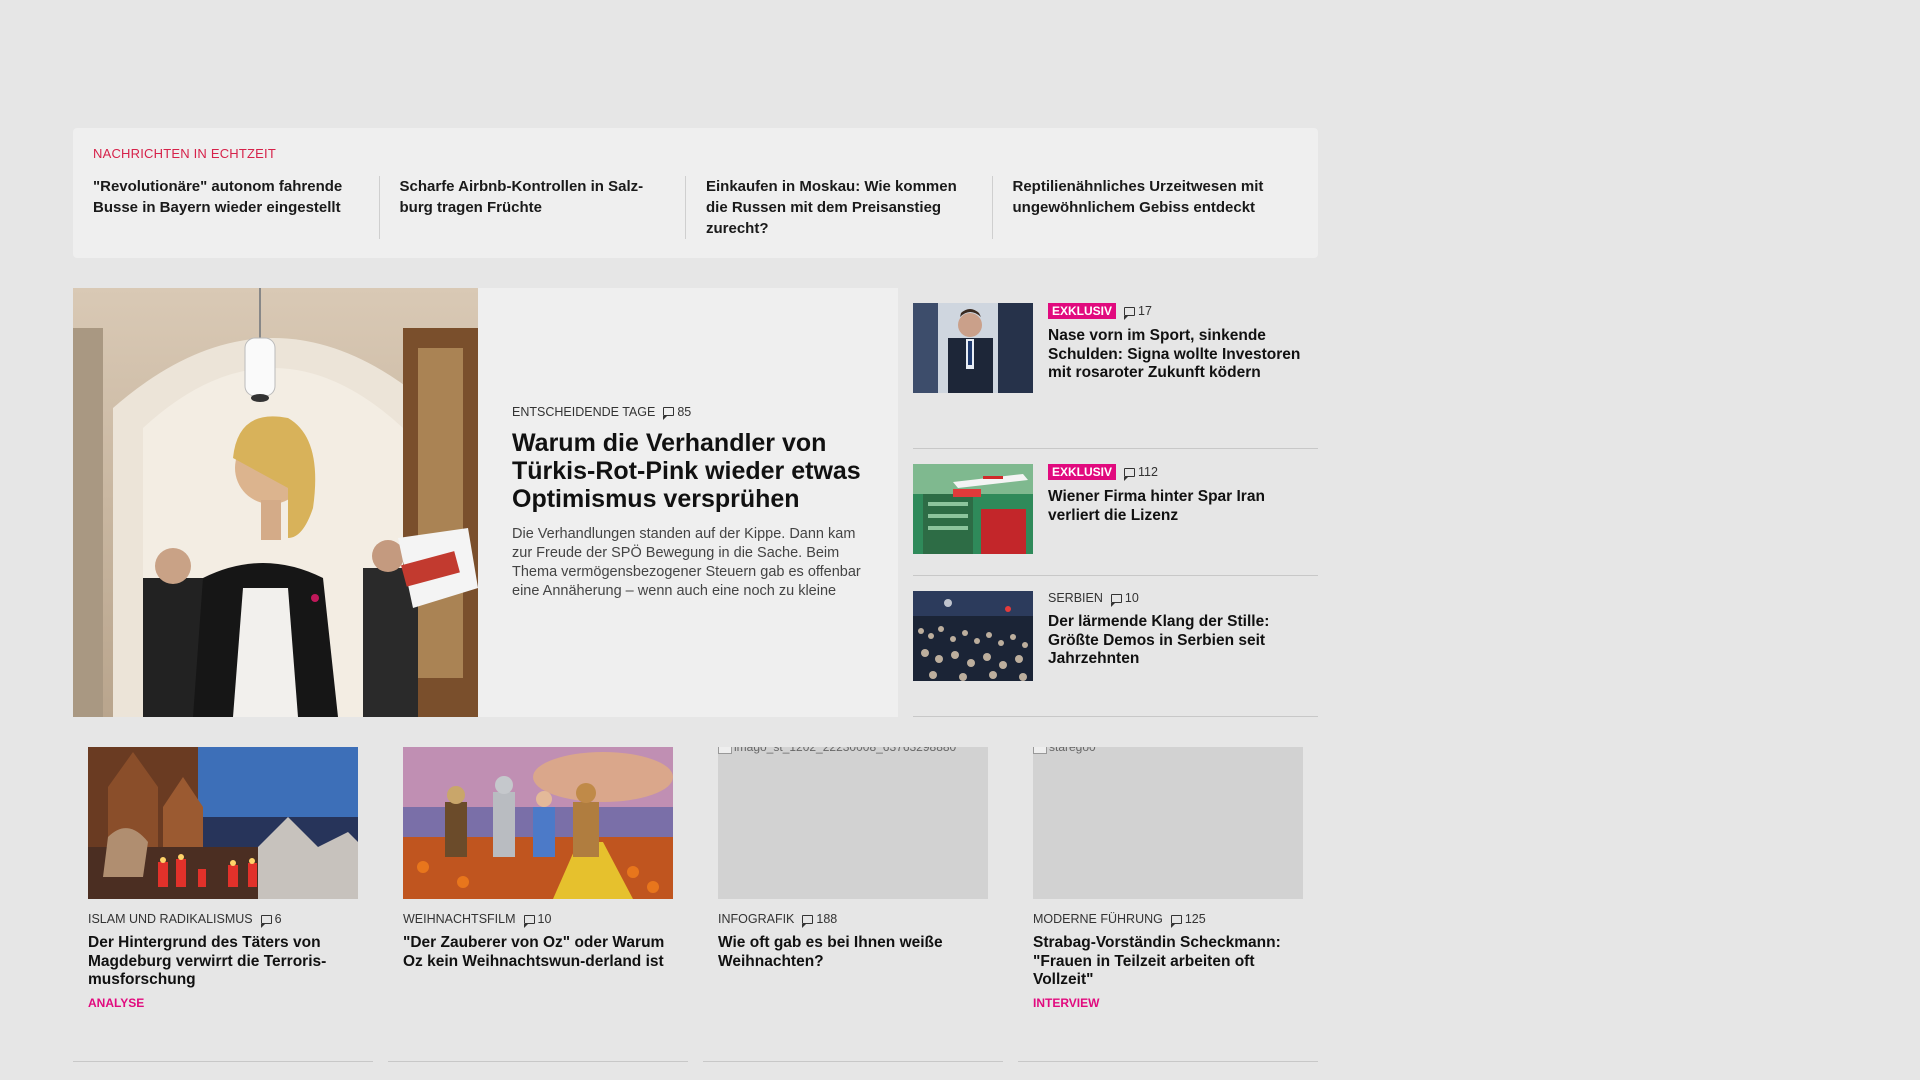 The image size is (1920, 1080). I want to click on lead-article-image, so click(275, 502).